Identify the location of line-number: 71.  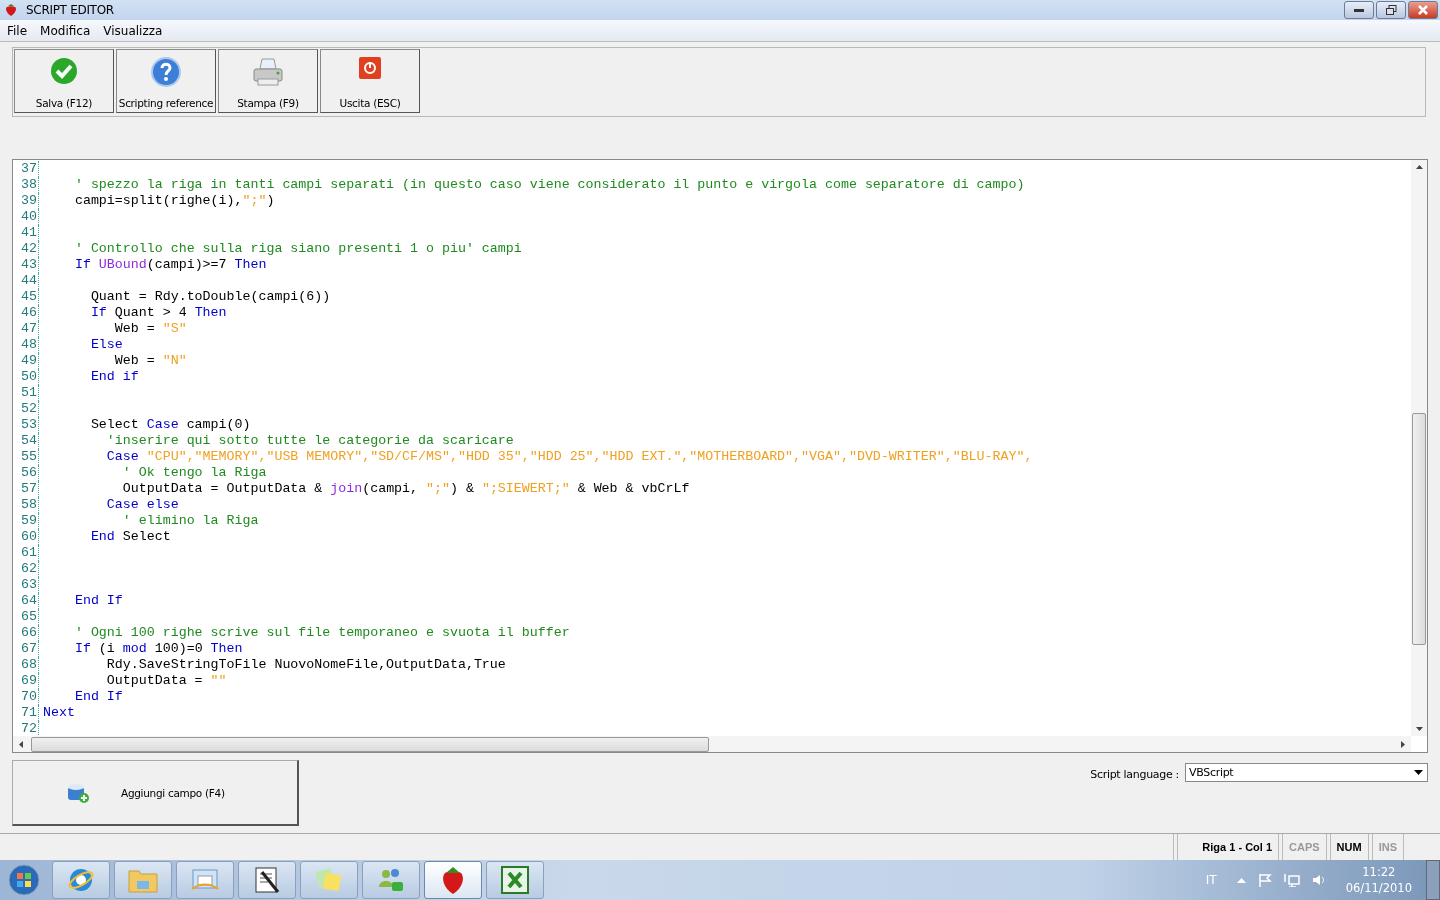
(26, 713).